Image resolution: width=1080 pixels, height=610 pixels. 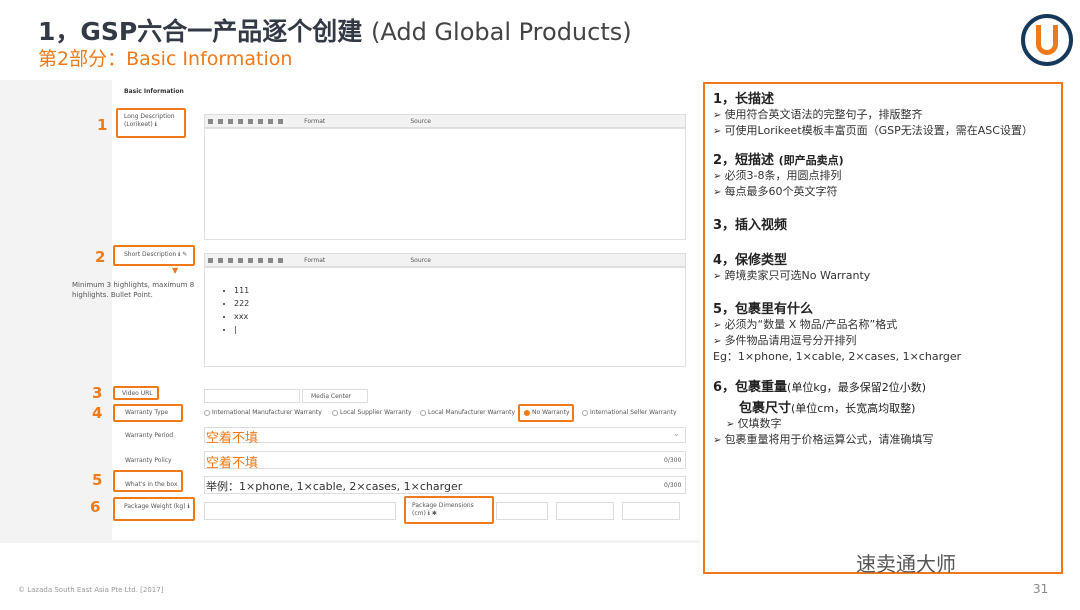 What do you see at coordinates (151, 484) in the screenshot?
I see `in-box-label: What's in the box` at bounding box center [151, 484].